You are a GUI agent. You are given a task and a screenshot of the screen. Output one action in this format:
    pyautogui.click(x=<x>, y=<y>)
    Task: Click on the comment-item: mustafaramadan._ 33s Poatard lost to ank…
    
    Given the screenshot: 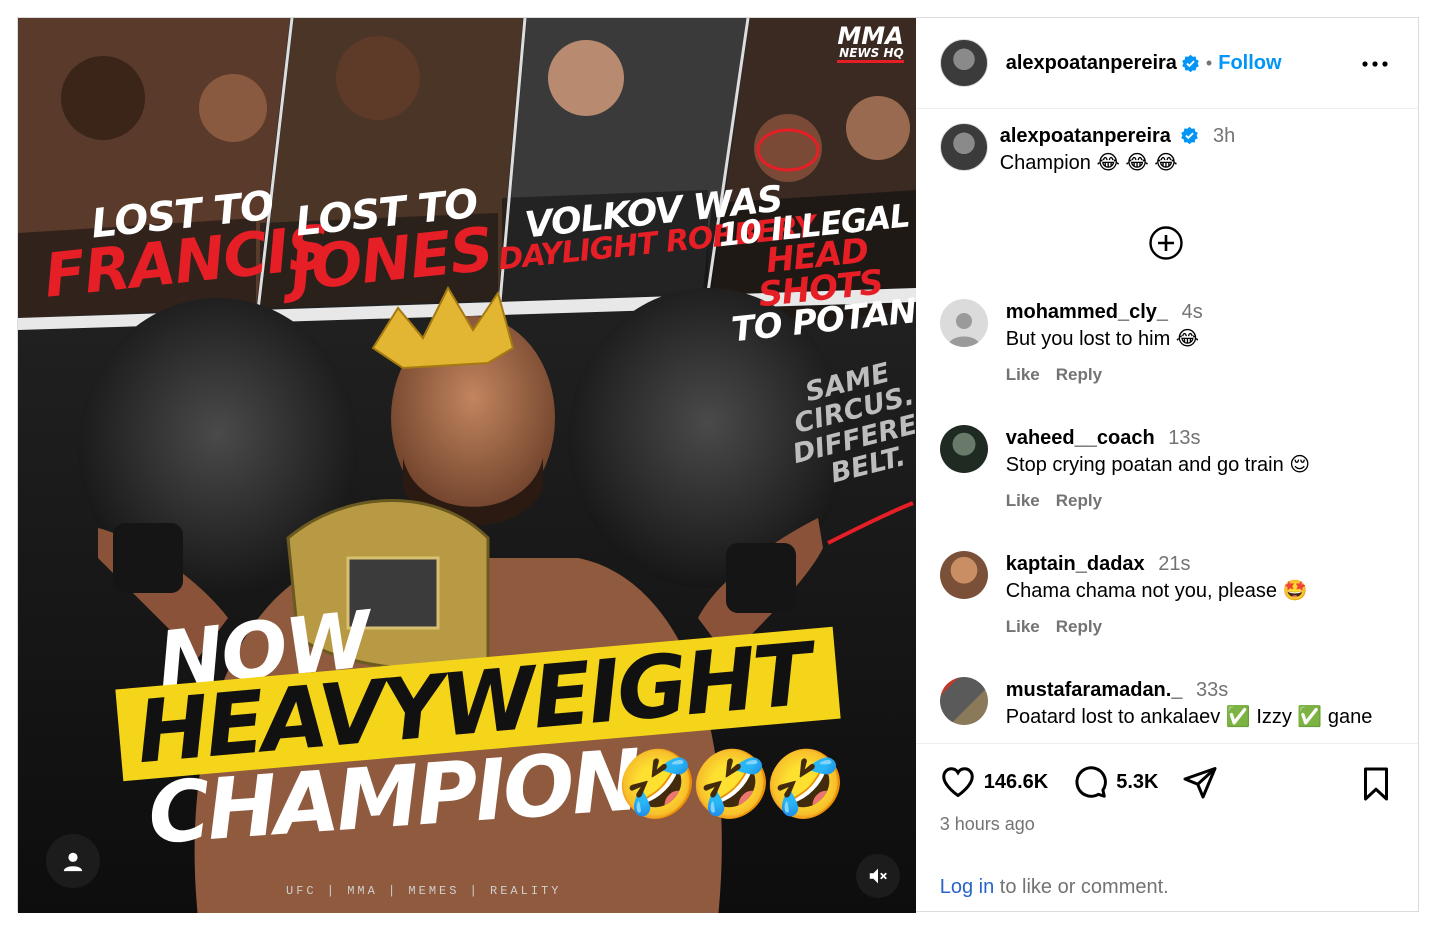 What is the action you would take?
    pyautogui.click(x=1156, y=704)
    